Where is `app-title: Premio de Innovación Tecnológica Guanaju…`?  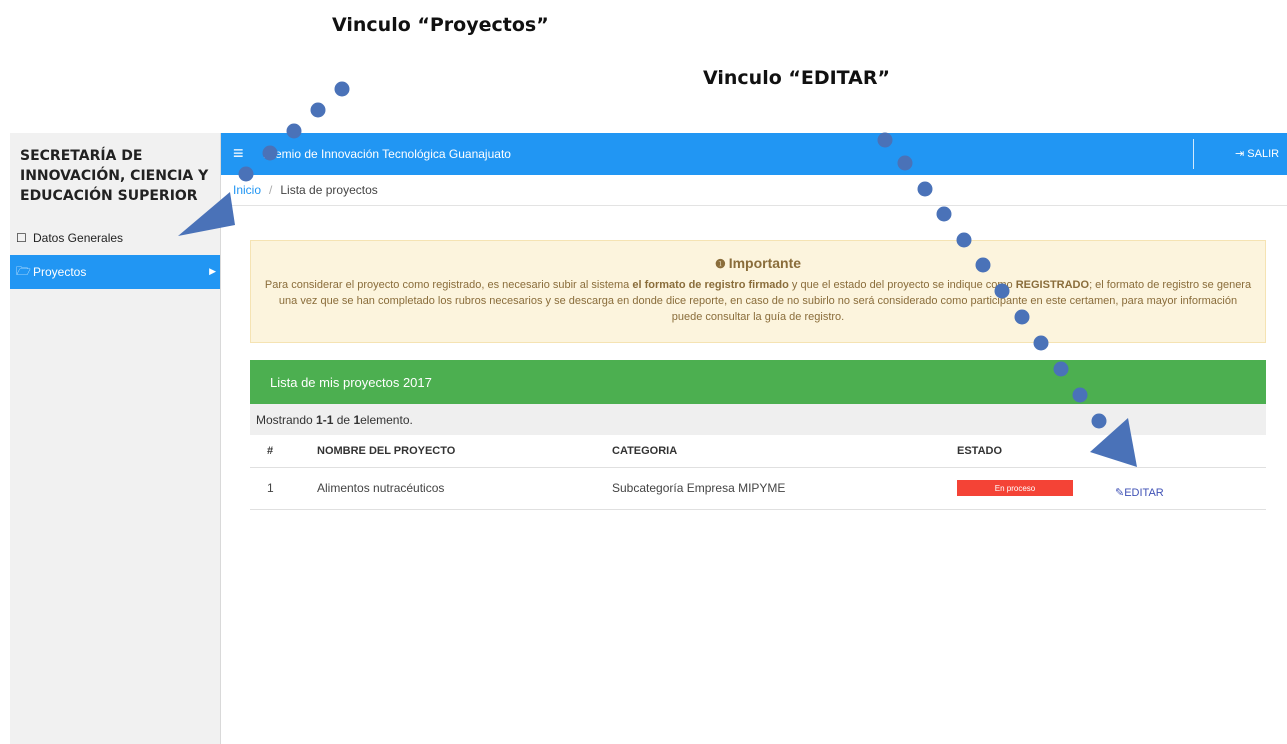
app-title: Premio de Innovación Tecnológica Guanaju… is located at coordinates (387, 154).